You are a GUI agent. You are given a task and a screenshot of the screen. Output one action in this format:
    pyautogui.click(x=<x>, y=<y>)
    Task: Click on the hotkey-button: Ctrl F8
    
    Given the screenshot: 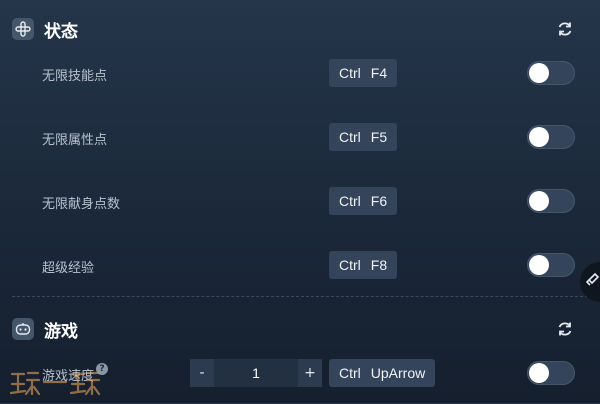 What is the action you would take?
    pyautogui.click(x=363, y=265)
    